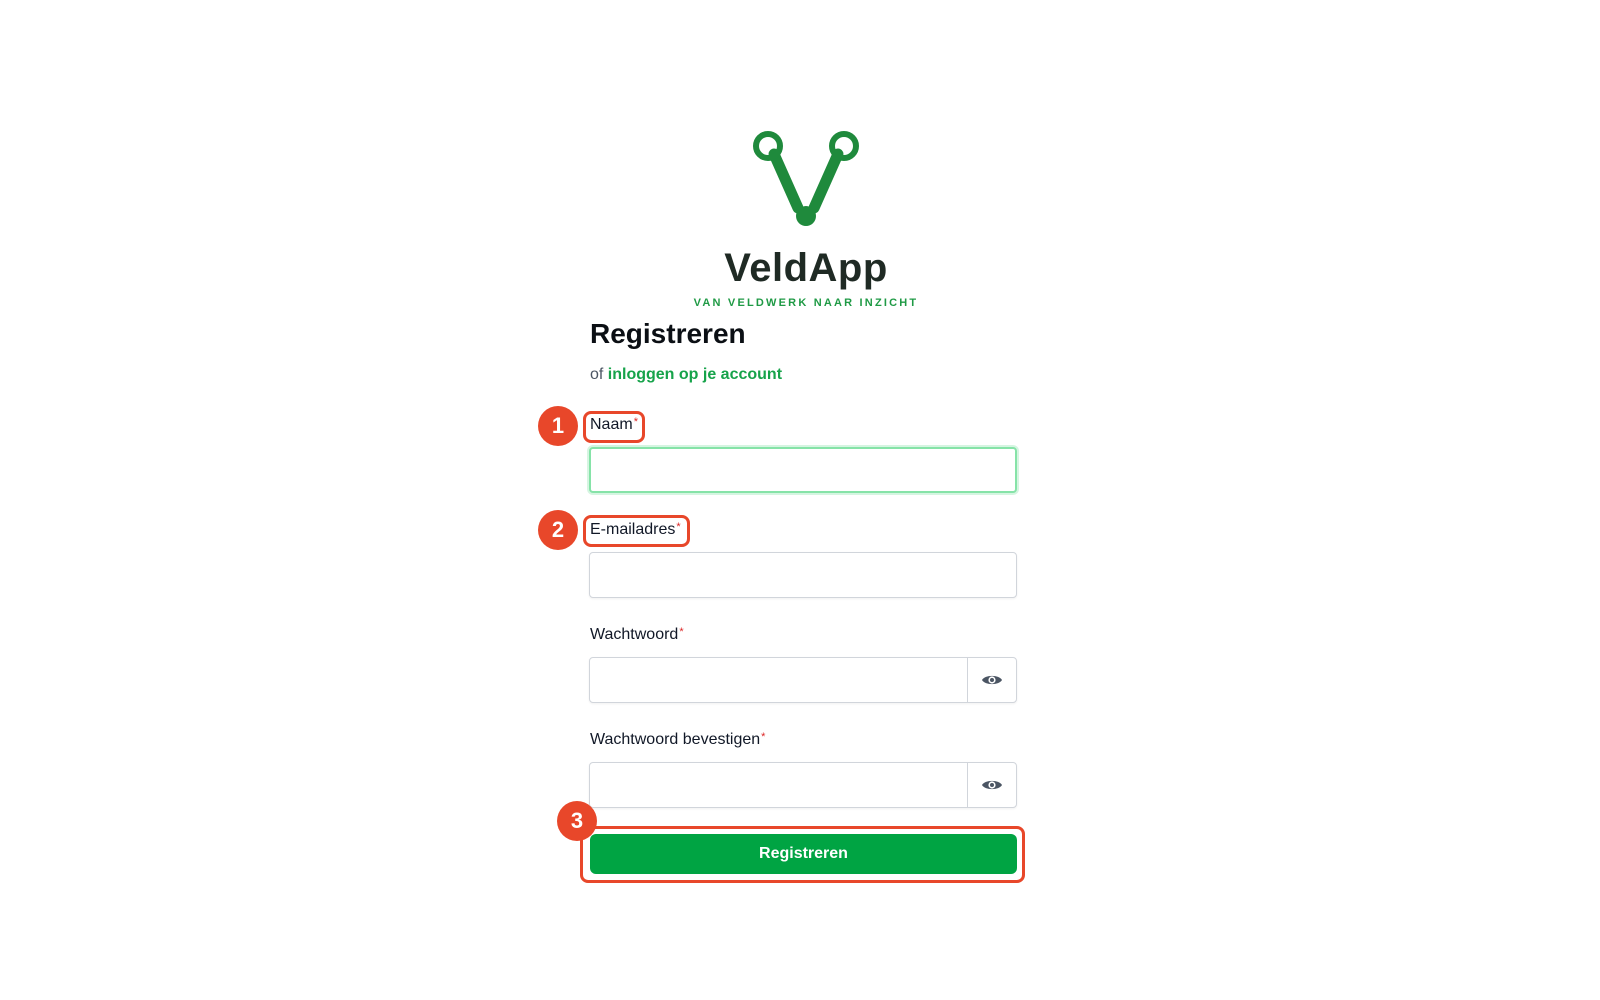  What do you see at coordinates (695, 374) in the screenshot?
I see `login-link: inloggen op je account` at bounding box center [695, 374].